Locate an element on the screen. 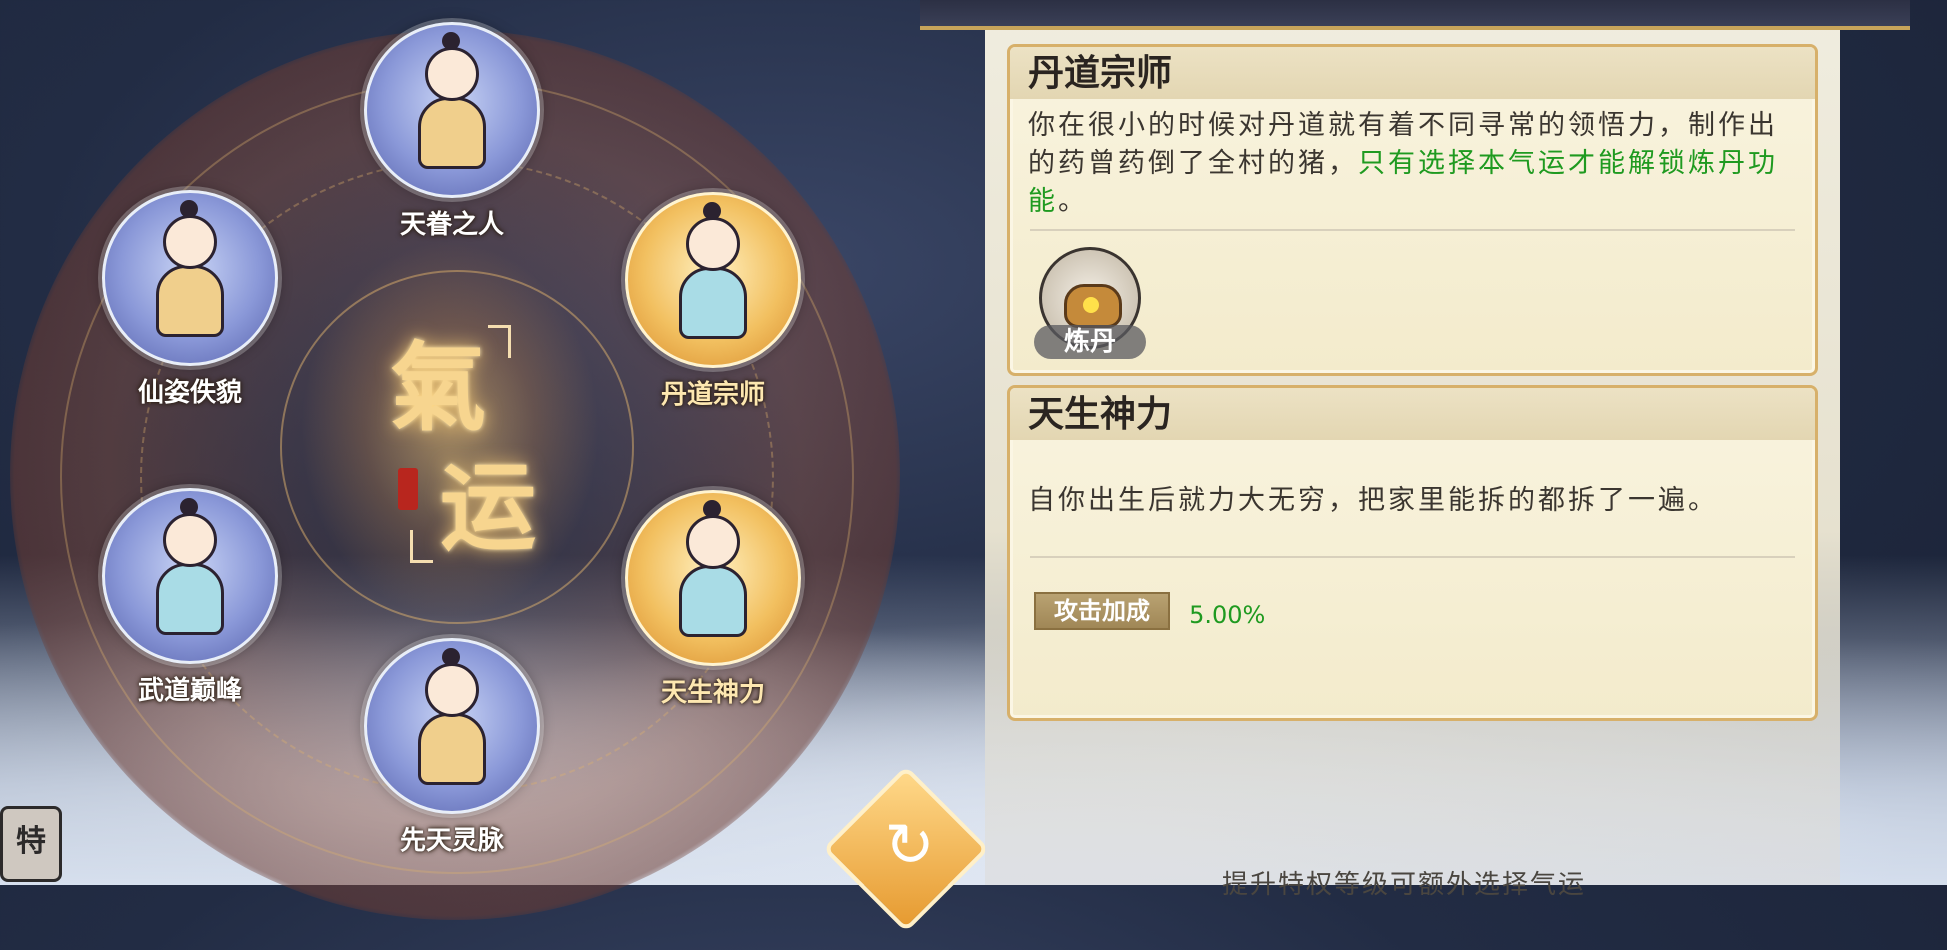  privilege-badge: 特 is located at coordinates (31, 844).